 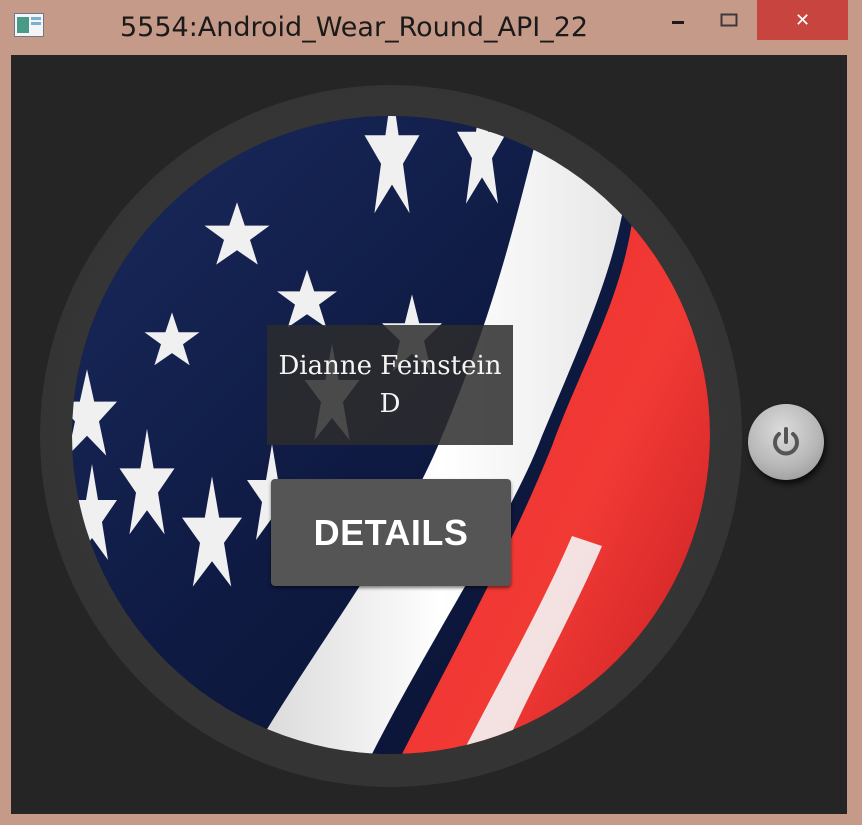 What do you see at coordinates (390, 385) in the screenshot?
I see `senator-info-panel: Dianne Feinstein D` at bounding box center [390, 385].